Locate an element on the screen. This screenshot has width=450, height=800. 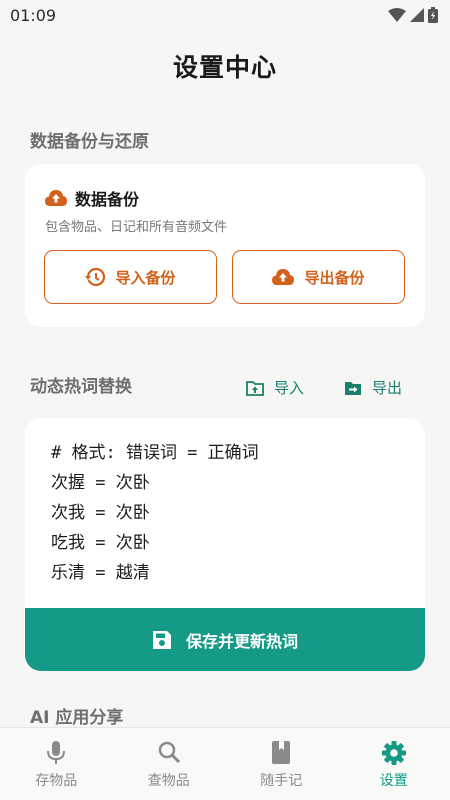
backup-card-description: 包含物品、日记和所有音频文件 is located at coordinates (136, 227).